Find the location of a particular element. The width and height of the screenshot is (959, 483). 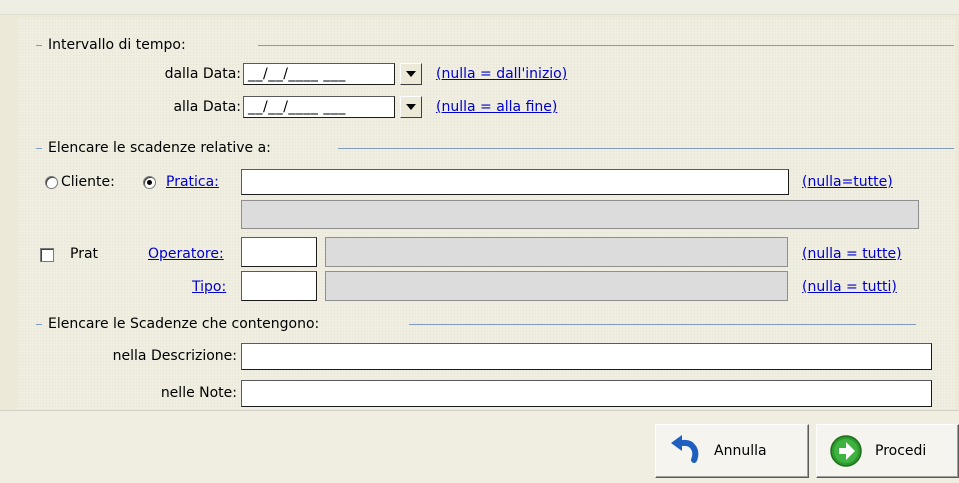

proceed-button: Procedi is located at coordinates (887, 451).